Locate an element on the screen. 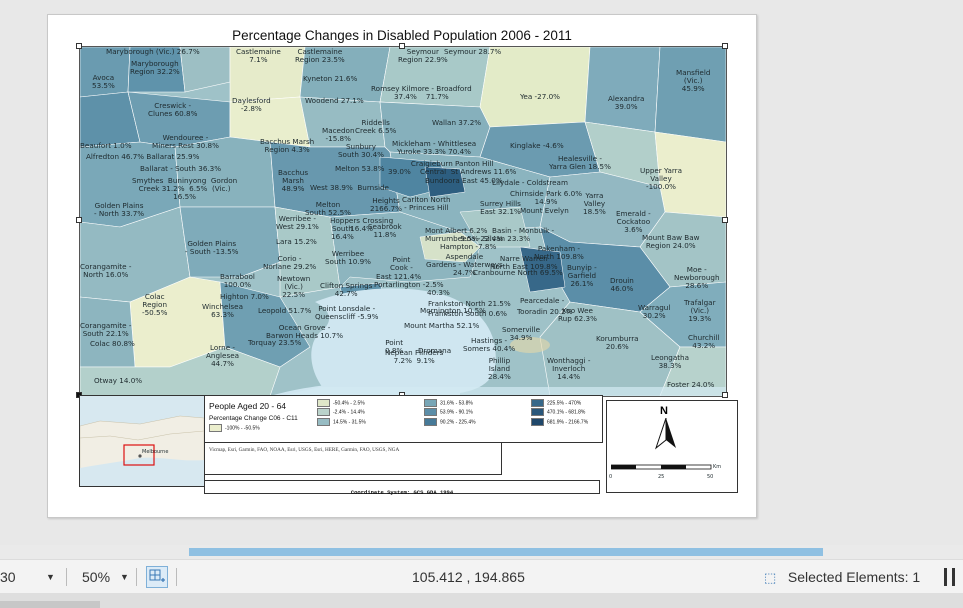 This screenshot has width=963, height=608. selected-elements-indicator: ⬚ Selected Elements: 1 is located at coordinates (842, 577).